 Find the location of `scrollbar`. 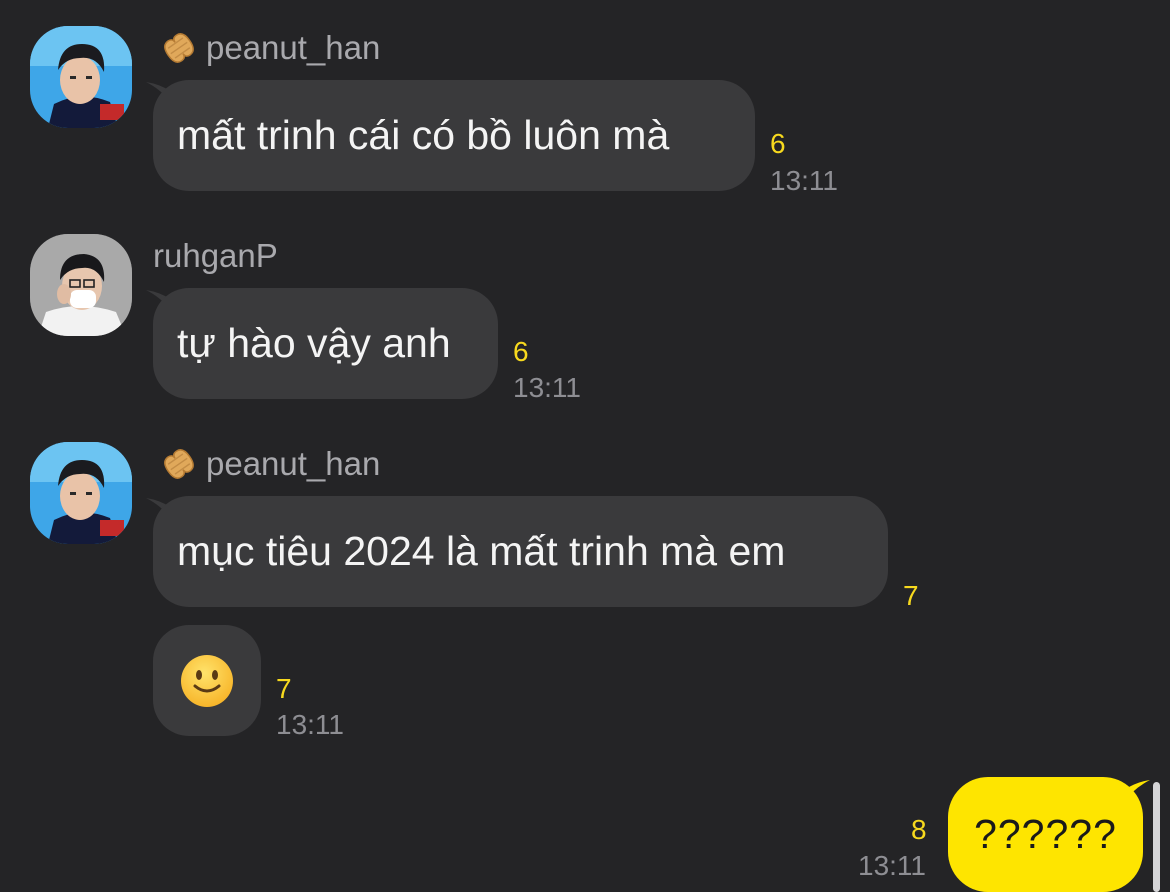

scrollbar is located at coordinates (1156, 837).